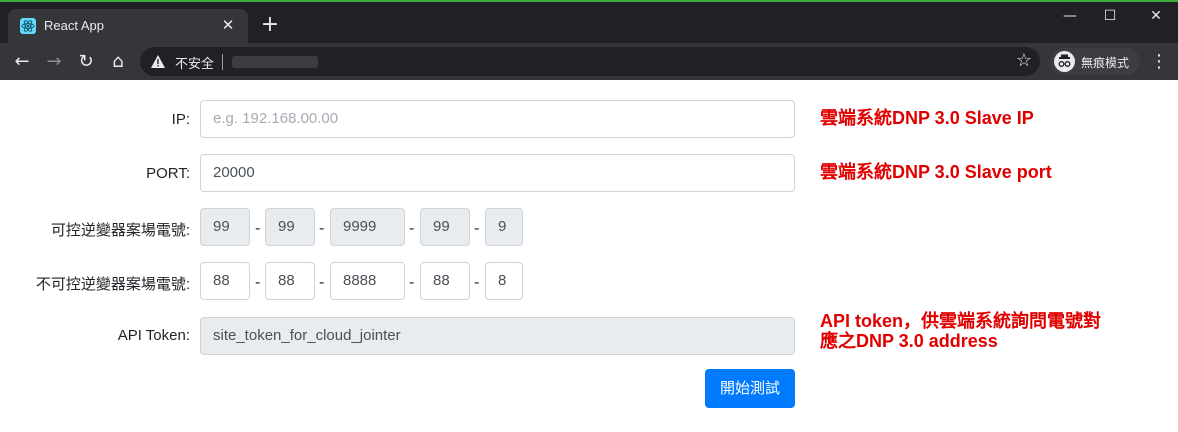 This screenshot has height=432, width=1178. I want to click on uncontrollable-phone-part-2: 88, so click(290, 281).